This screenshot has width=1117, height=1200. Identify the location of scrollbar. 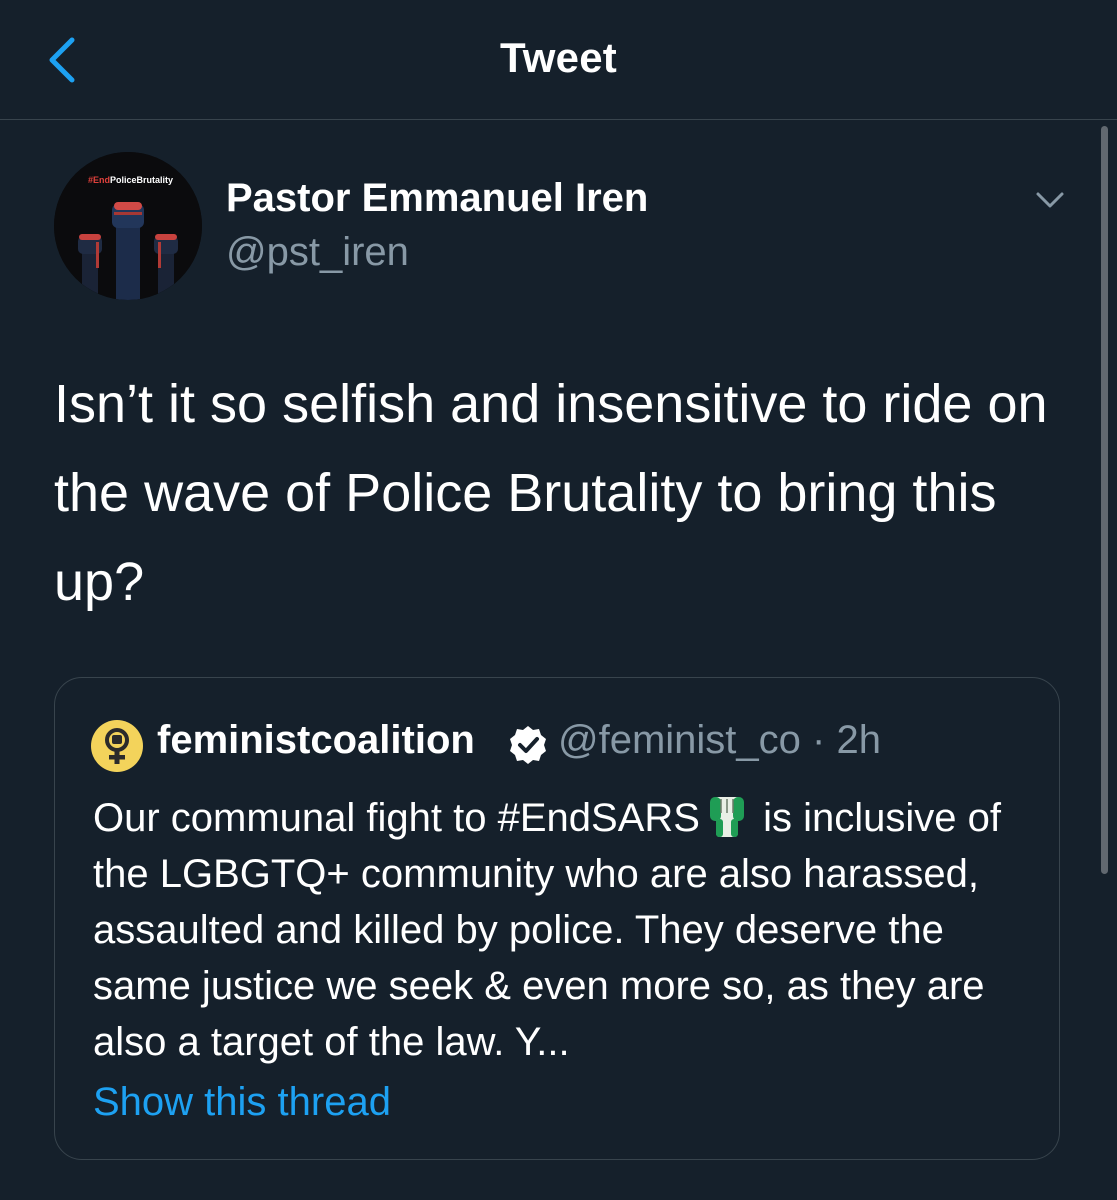
(1104, 500).